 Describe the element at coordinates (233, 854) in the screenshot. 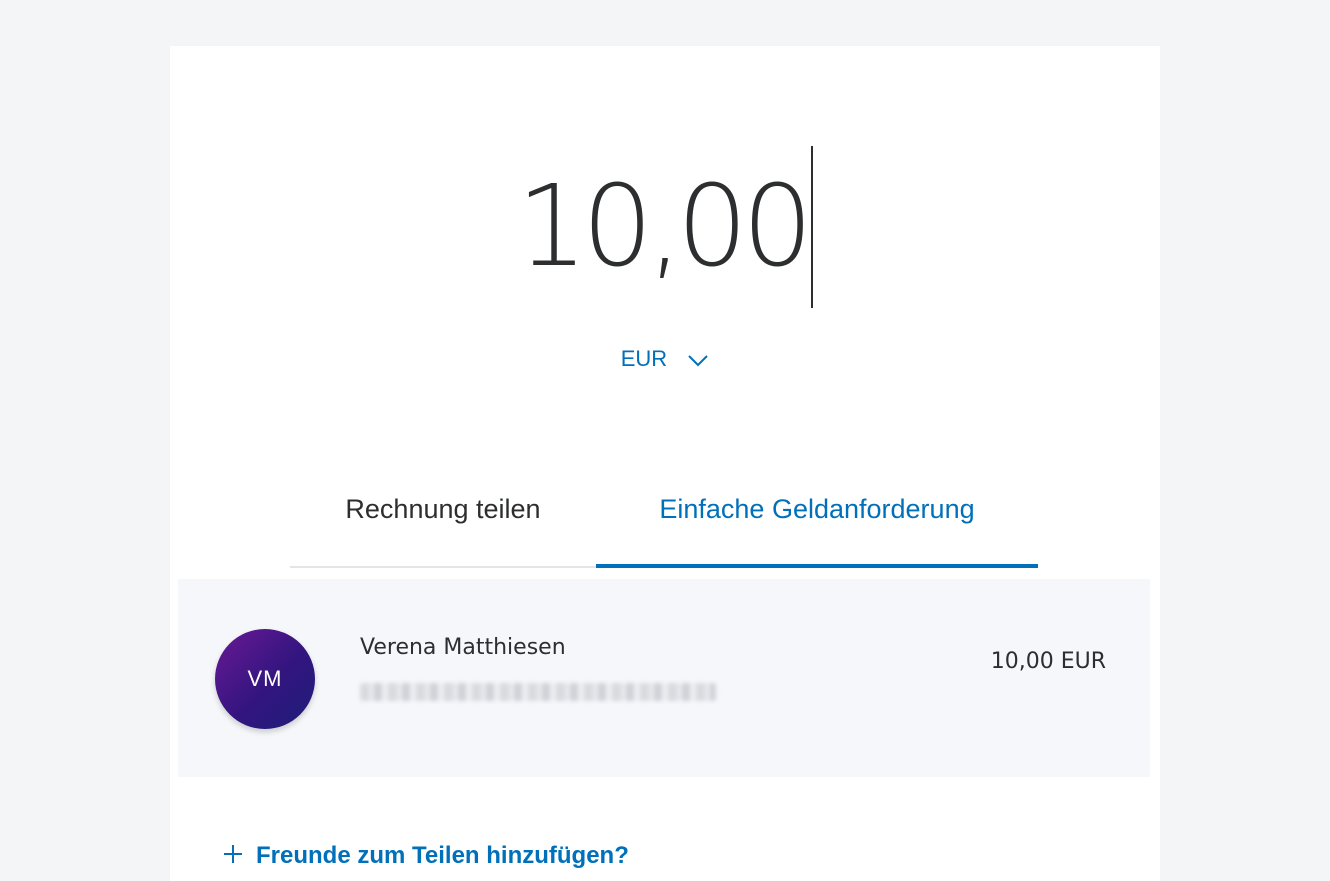

I see `plus-icon` at that location.